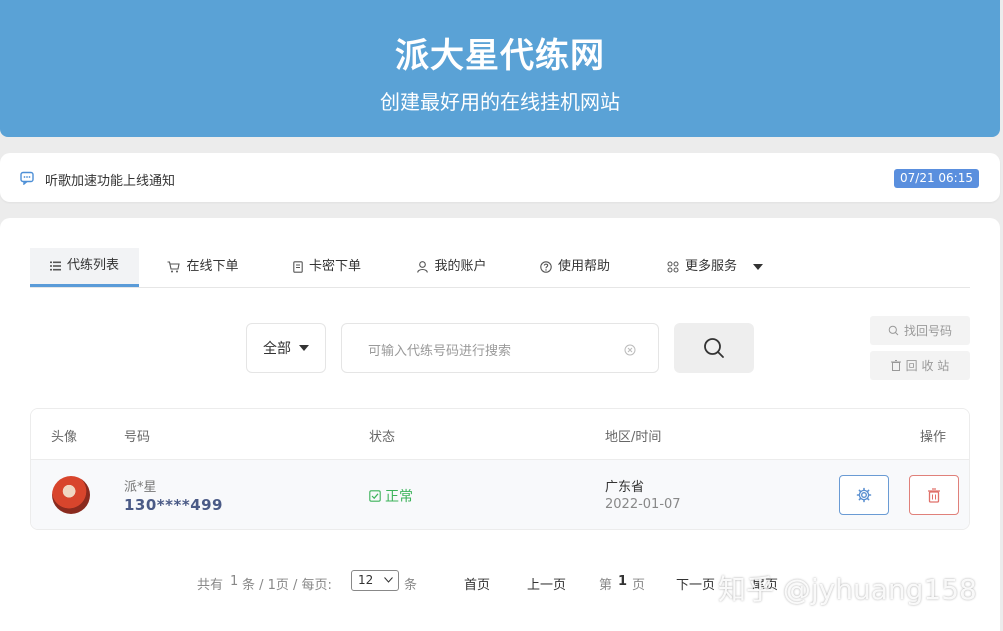 The width and height of the screenshot is (1003, 631). What do you see at coordinates (606, 585) in the screenshot?
I see `page-prefix: 第` at bounding box center [606, 585].